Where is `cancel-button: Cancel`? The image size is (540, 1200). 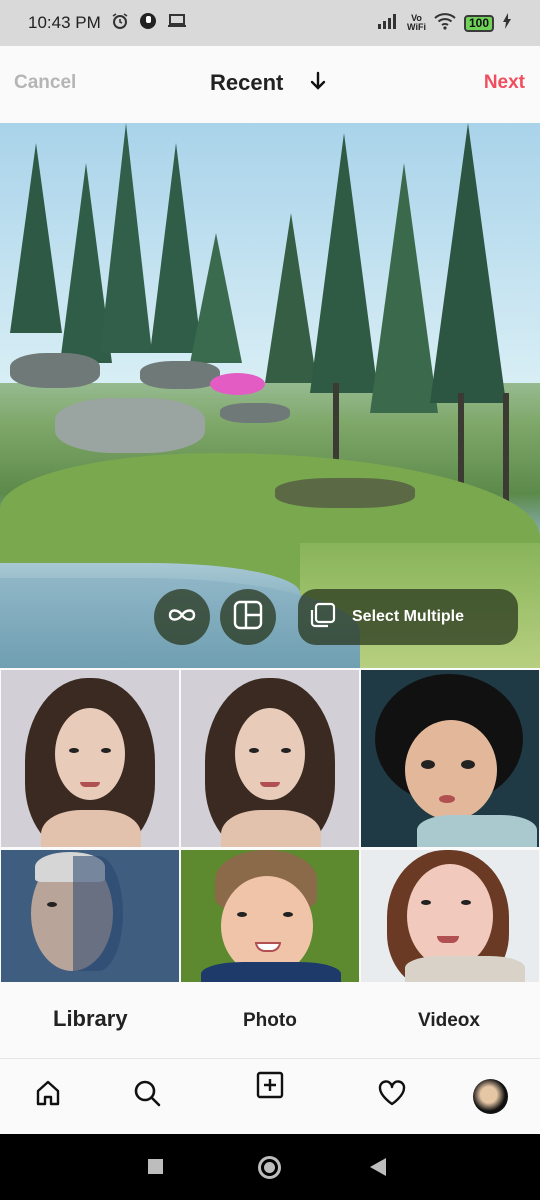
cancel-button: Cancel is located at coordinates (45, 83).